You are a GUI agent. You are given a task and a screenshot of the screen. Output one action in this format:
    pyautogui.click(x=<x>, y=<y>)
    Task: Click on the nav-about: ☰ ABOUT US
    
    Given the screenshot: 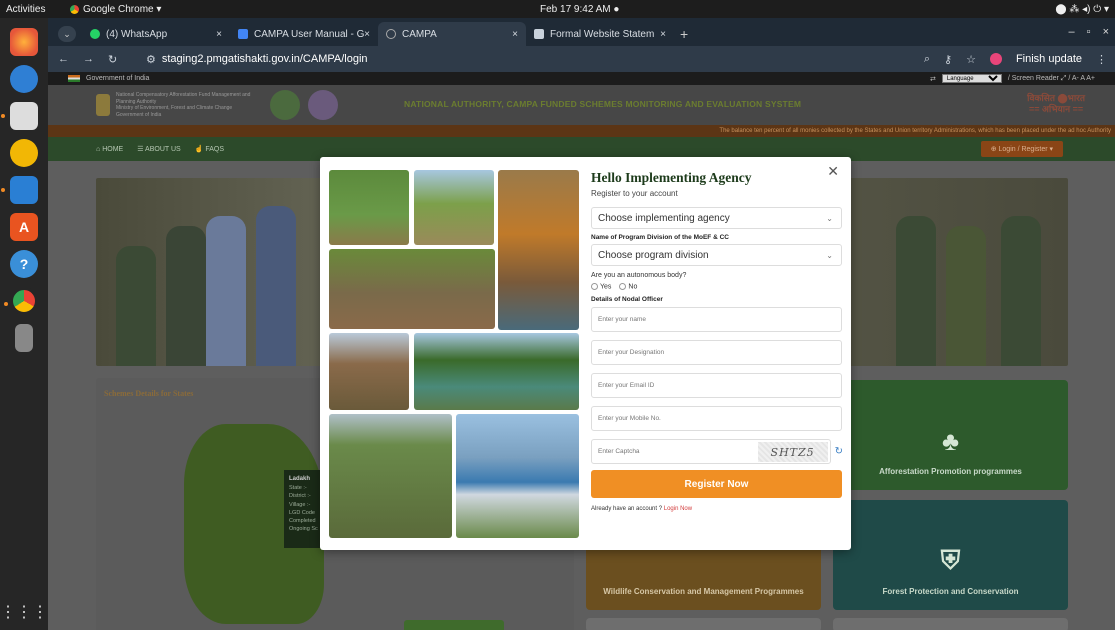 What is the action you would take?
    pyautogui.click(x=159, y=149)
    